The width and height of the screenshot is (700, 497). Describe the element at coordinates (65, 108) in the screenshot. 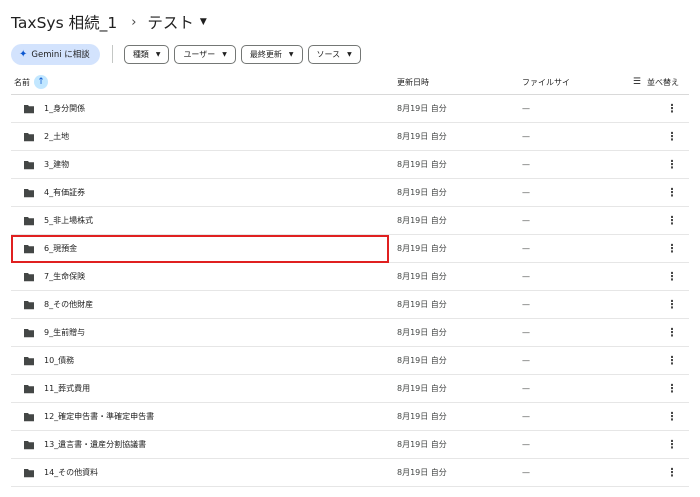

I see `row-name: 1_身分関係` at that location.